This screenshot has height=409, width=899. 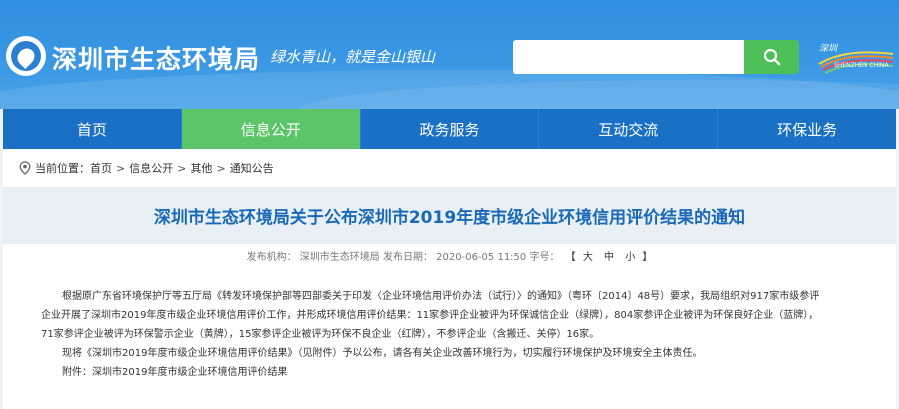 I want to click on nav-item-home: 首页, so click(x=92, y=129).